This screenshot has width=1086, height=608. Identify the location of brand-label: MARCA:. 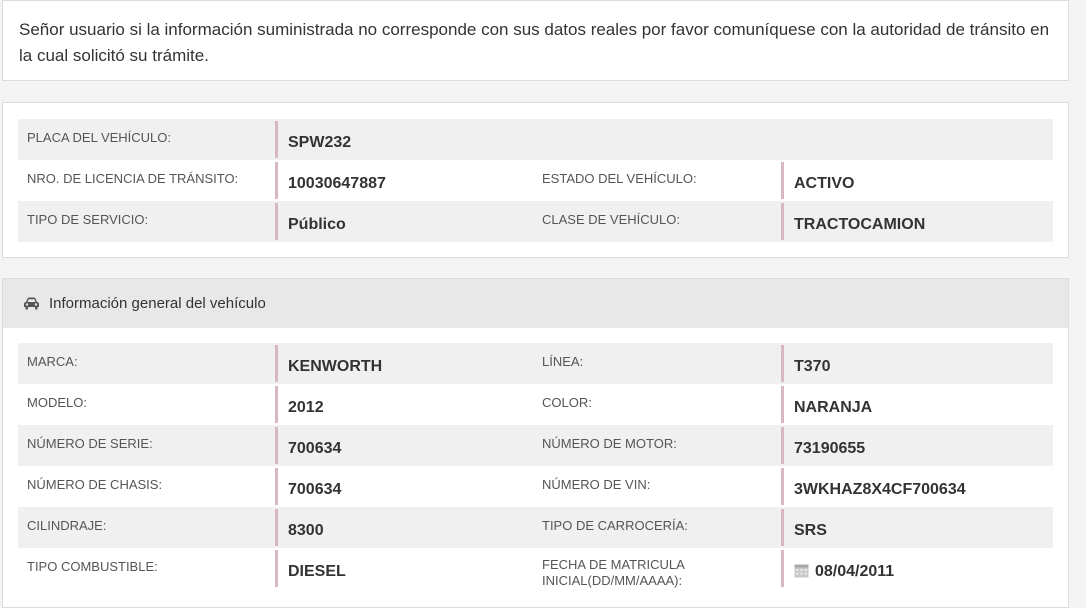
(52, 361).